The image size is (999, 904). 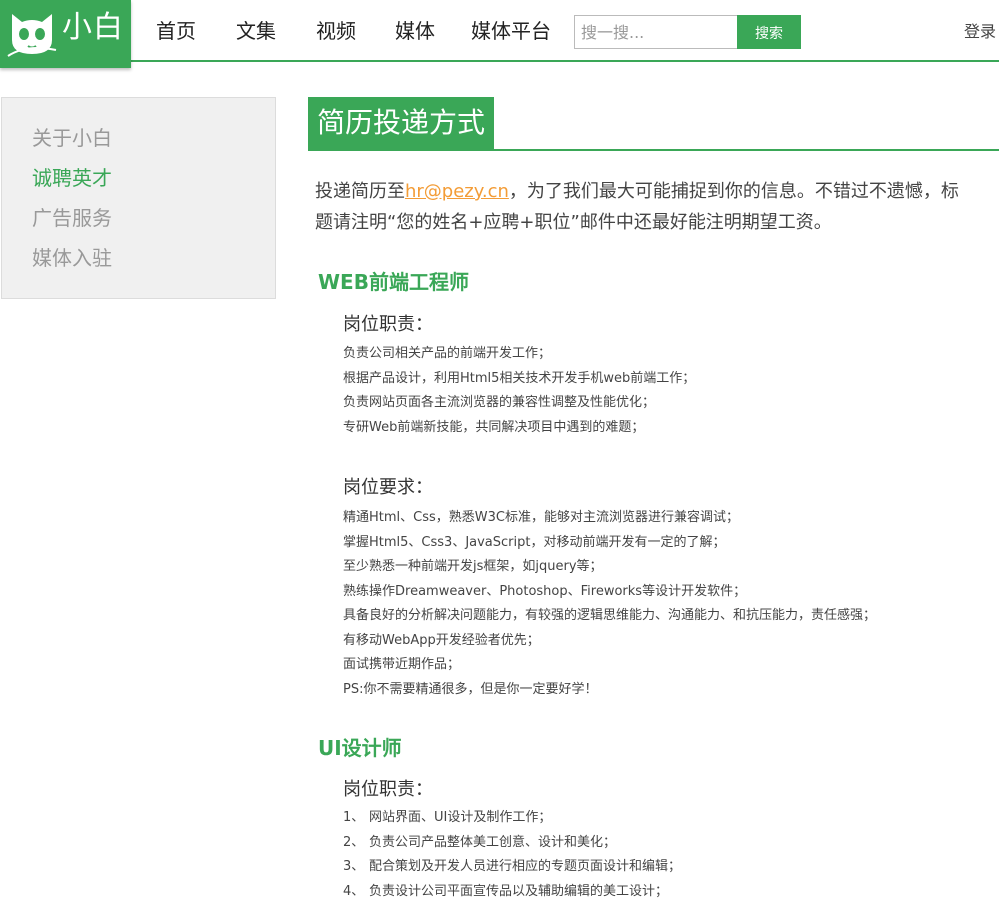 What do you see at coordinates (356, 843) in the screenshot?
I see `list-number: 2、` at bounding box center [356, 843].